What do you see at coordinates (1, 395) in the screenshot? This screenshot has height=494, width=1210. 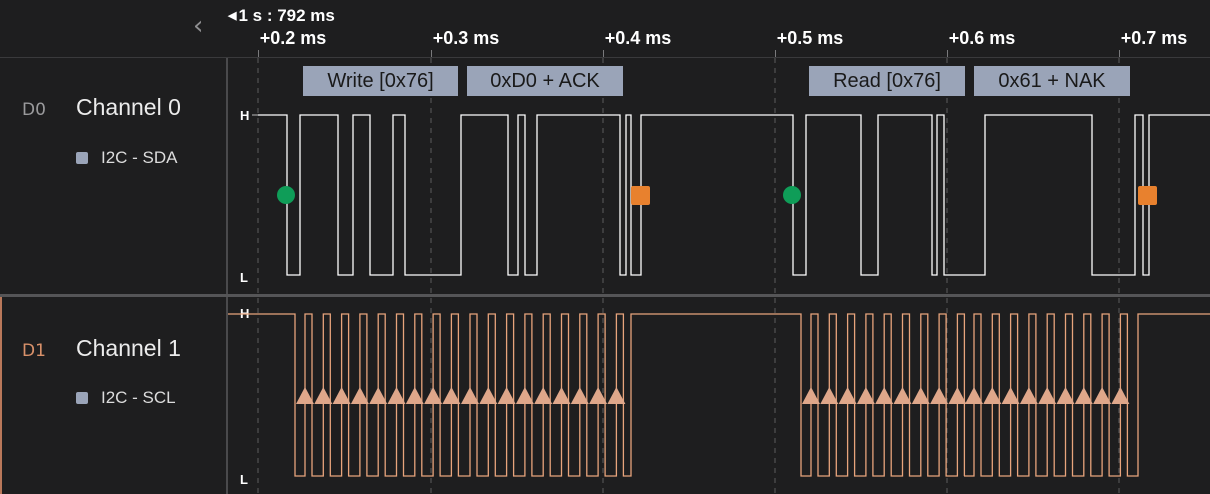 I see `channel-accent` at bounding box center [1, 395].